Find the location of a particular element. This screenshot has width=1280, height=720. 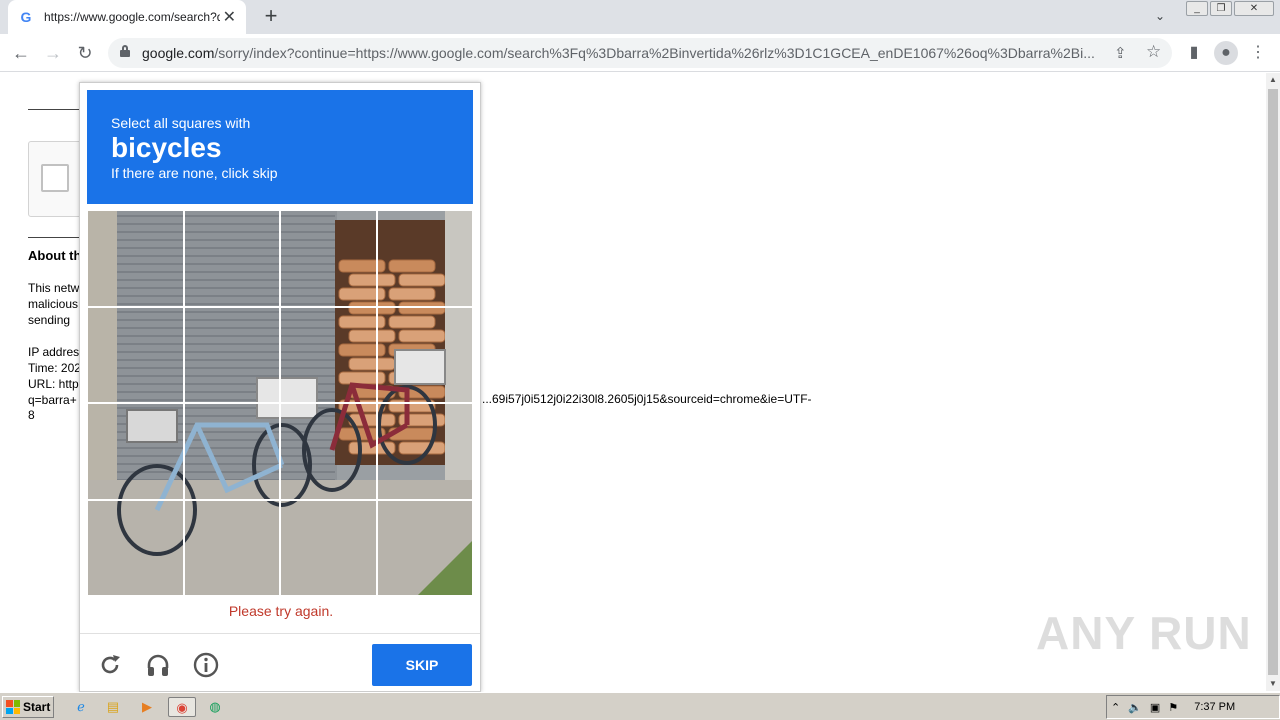

new-tab-button: + is located at coordinates (271, 17).